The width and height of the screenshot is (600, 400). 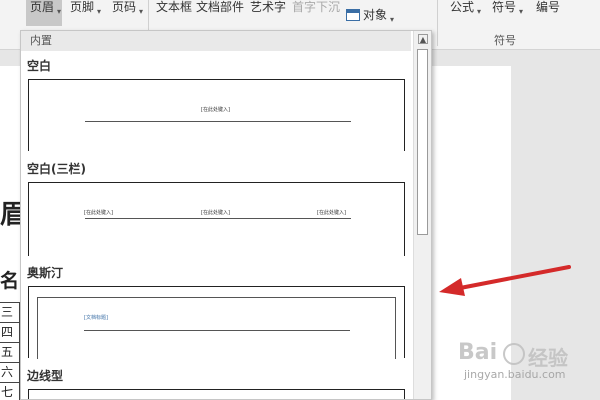 I want to click on watermark-logo-cn: 经验, so click(x=548, y=358).